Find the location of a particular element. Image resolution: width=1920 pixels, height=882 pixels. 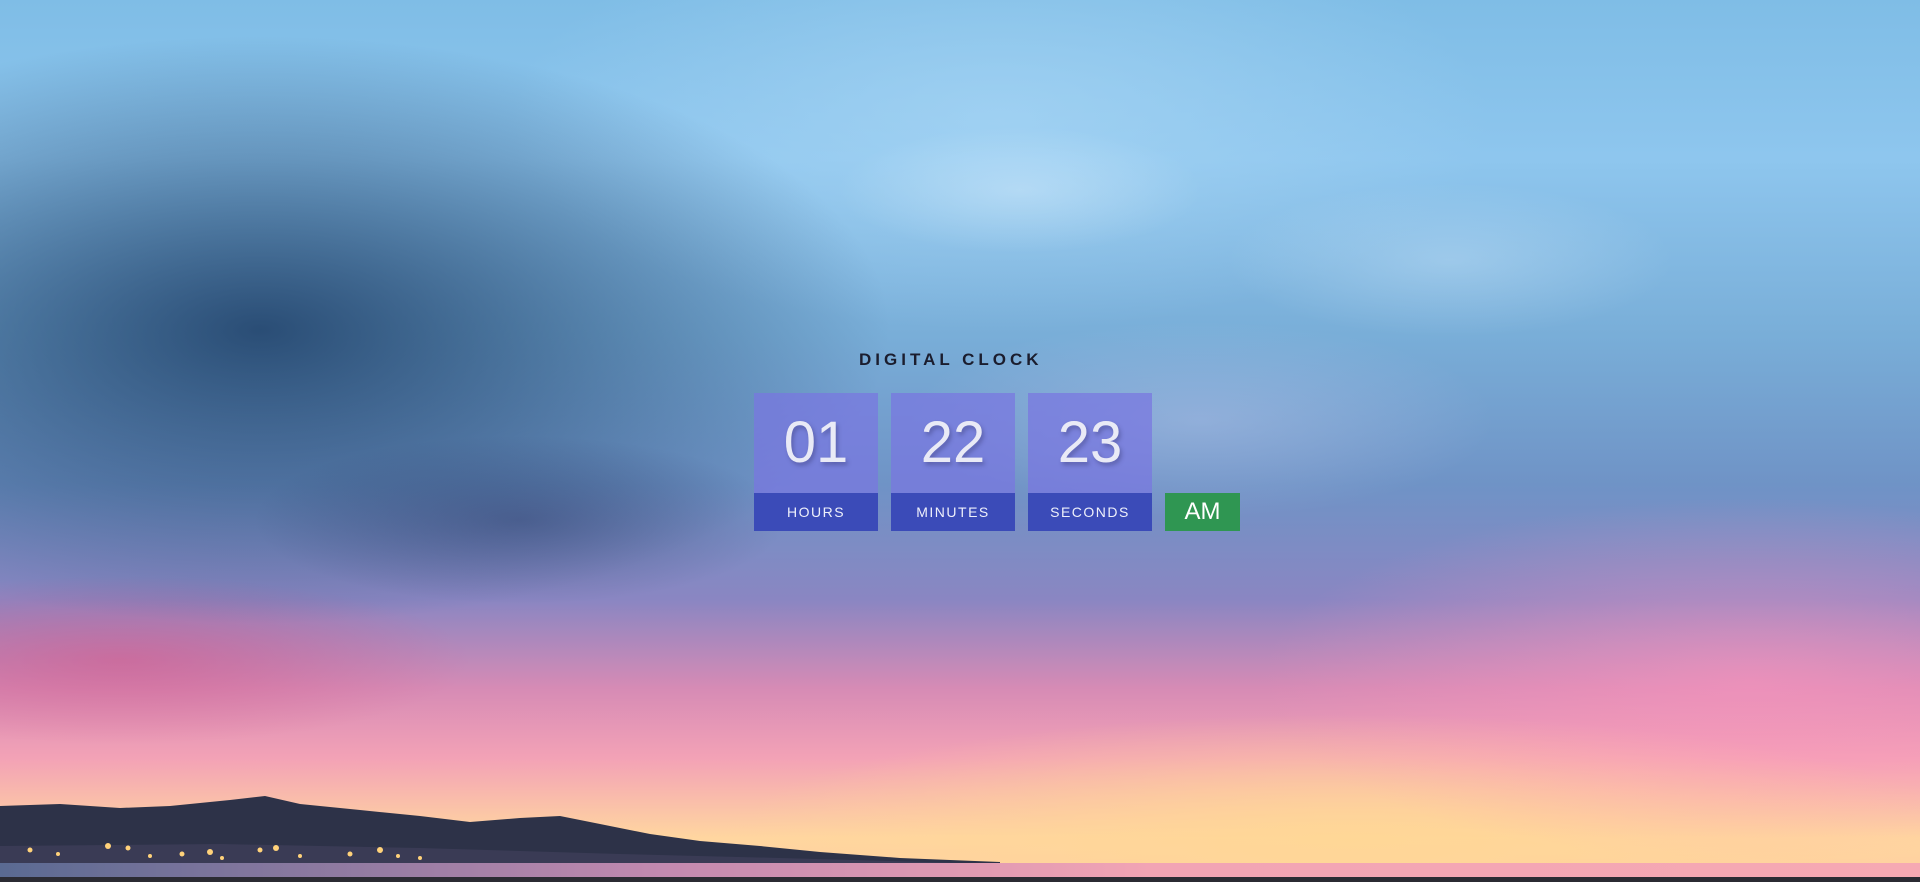

minutes-label: MINUTES is located at coordinates (953, 512).